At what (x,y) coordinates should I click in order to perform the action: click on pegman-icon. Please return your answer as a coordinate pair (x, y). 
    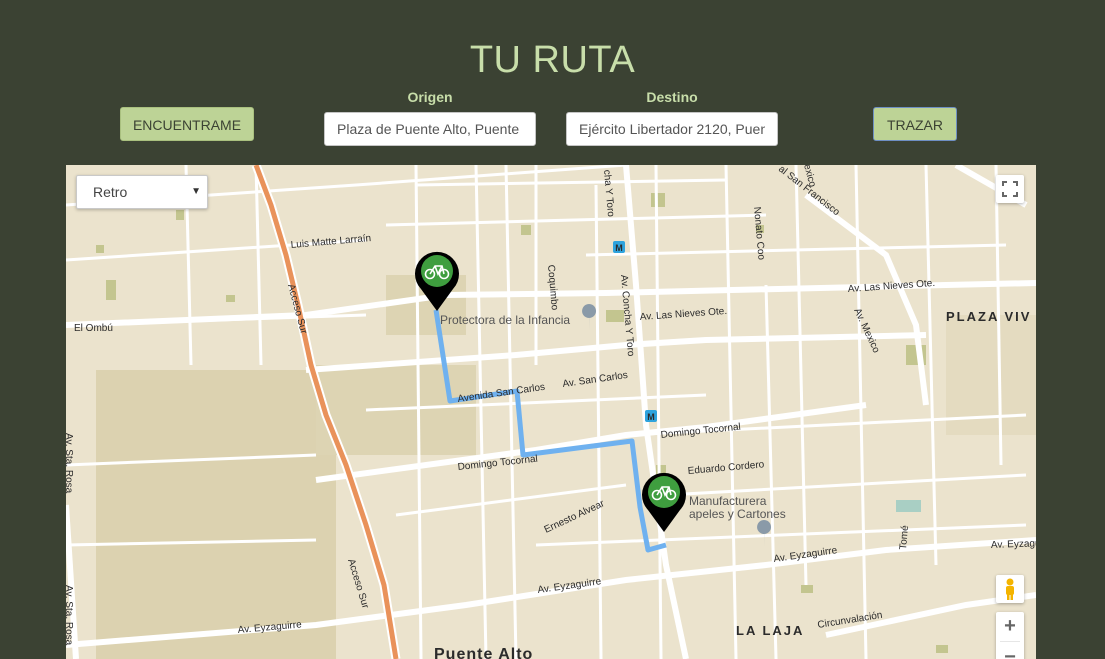
    Looking at the image, I should click on (1010, 589).